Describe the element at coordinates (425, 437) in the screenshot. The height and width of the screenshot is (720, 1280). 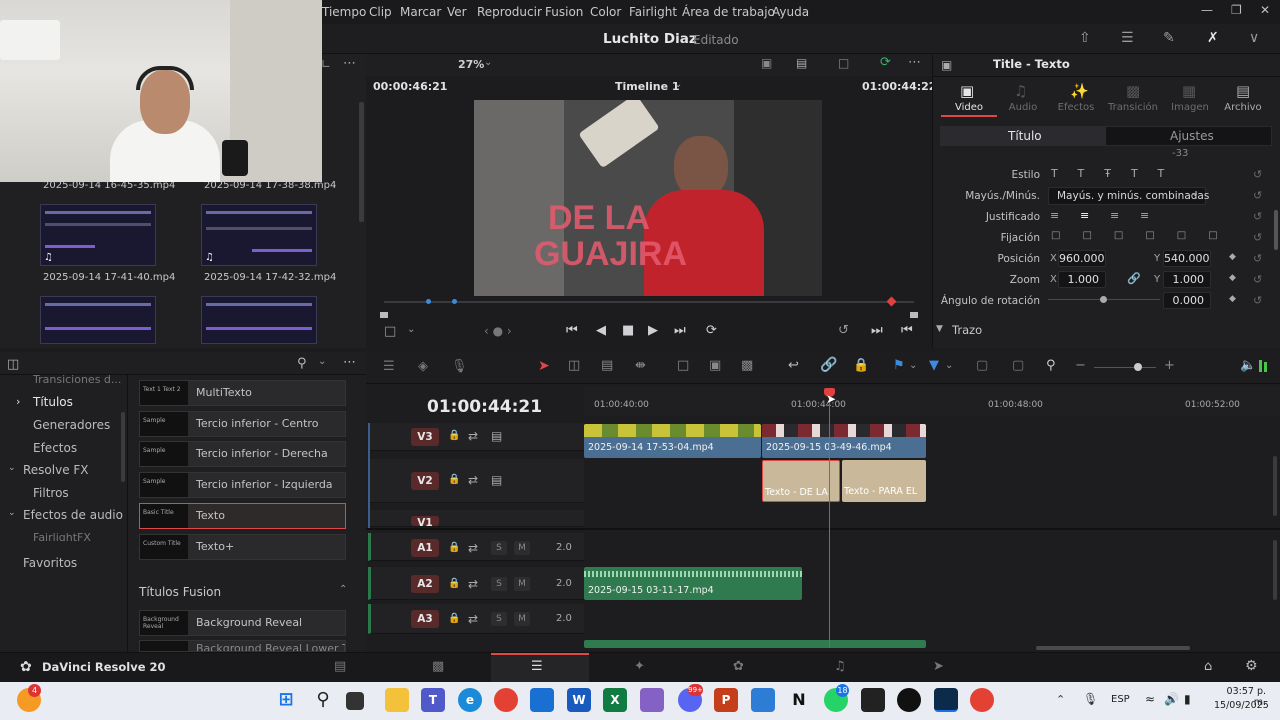
I see `track-label-v3: V3` at that location.